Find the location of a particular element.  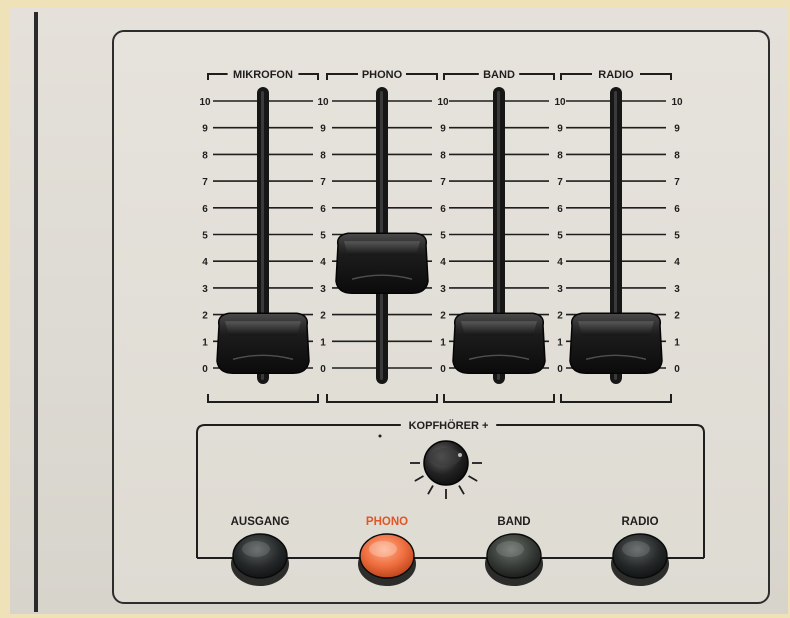

source-button-ausgang: AUSGANG is located at coordinates (260, 551).